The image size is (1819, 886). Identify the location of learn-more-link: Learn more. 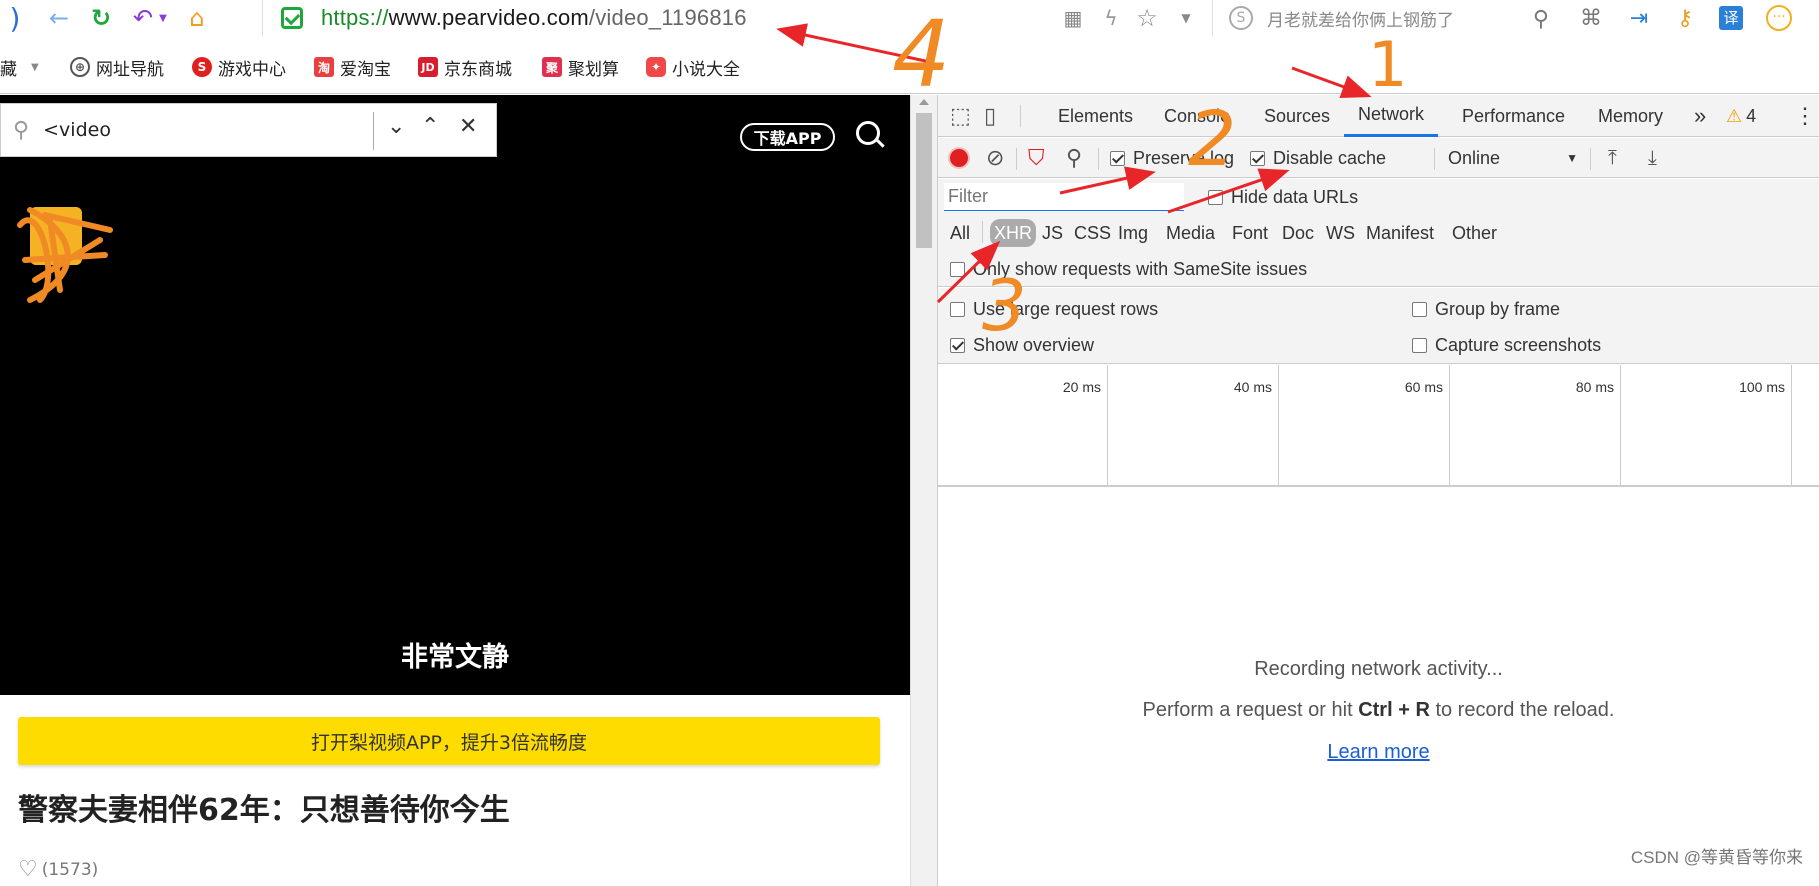
(1378, 752).